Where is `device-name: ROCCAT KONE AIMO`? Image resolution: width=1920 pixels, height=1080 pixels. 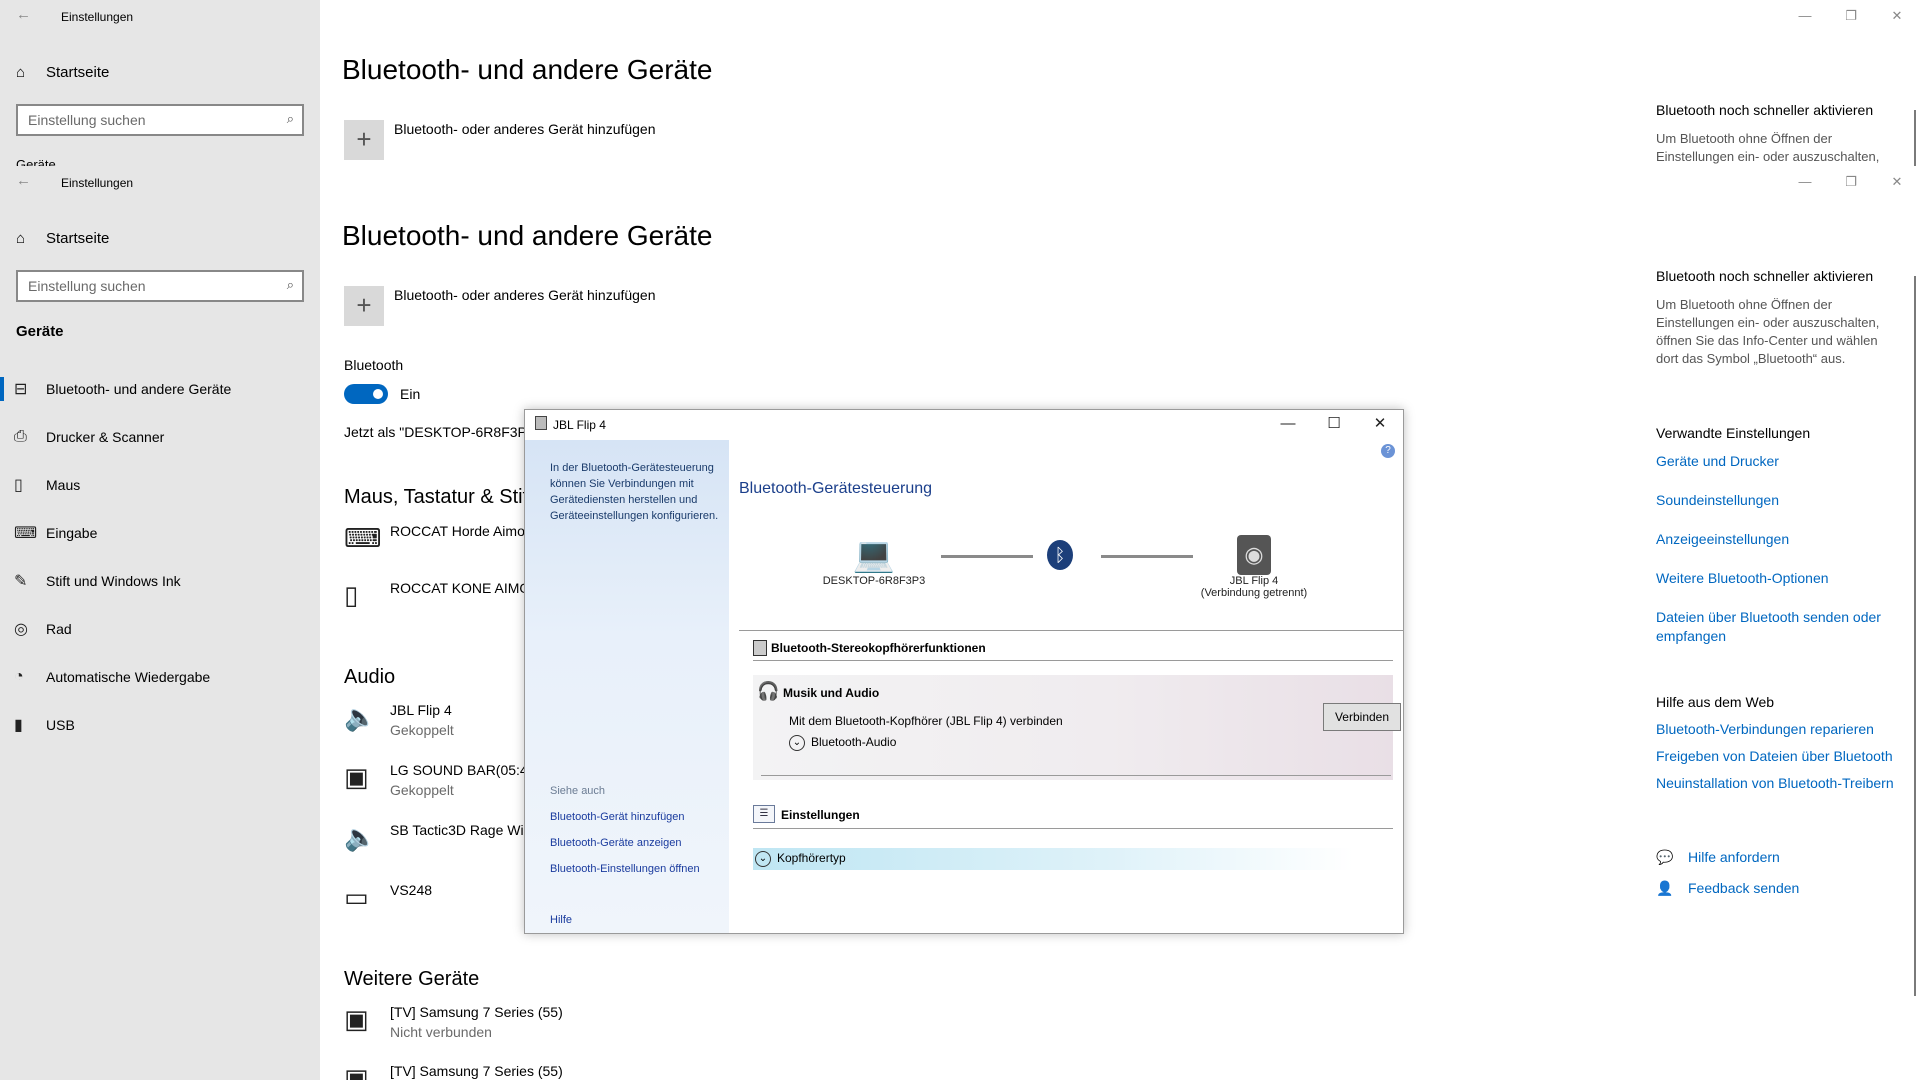
device-name: ROCCAT KONE AIMO is located at coordinates (460, 588).